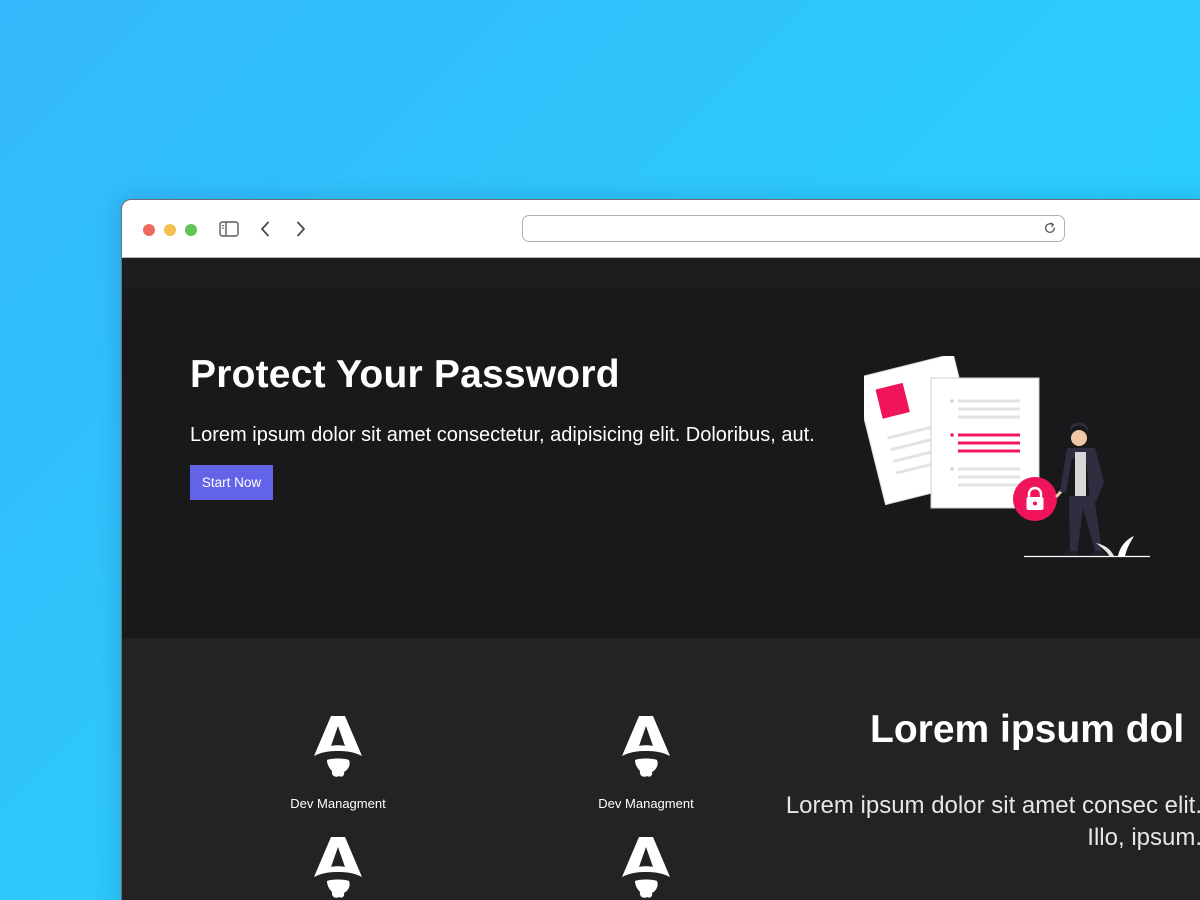  I want to click on back-icon, so click(265, 229).